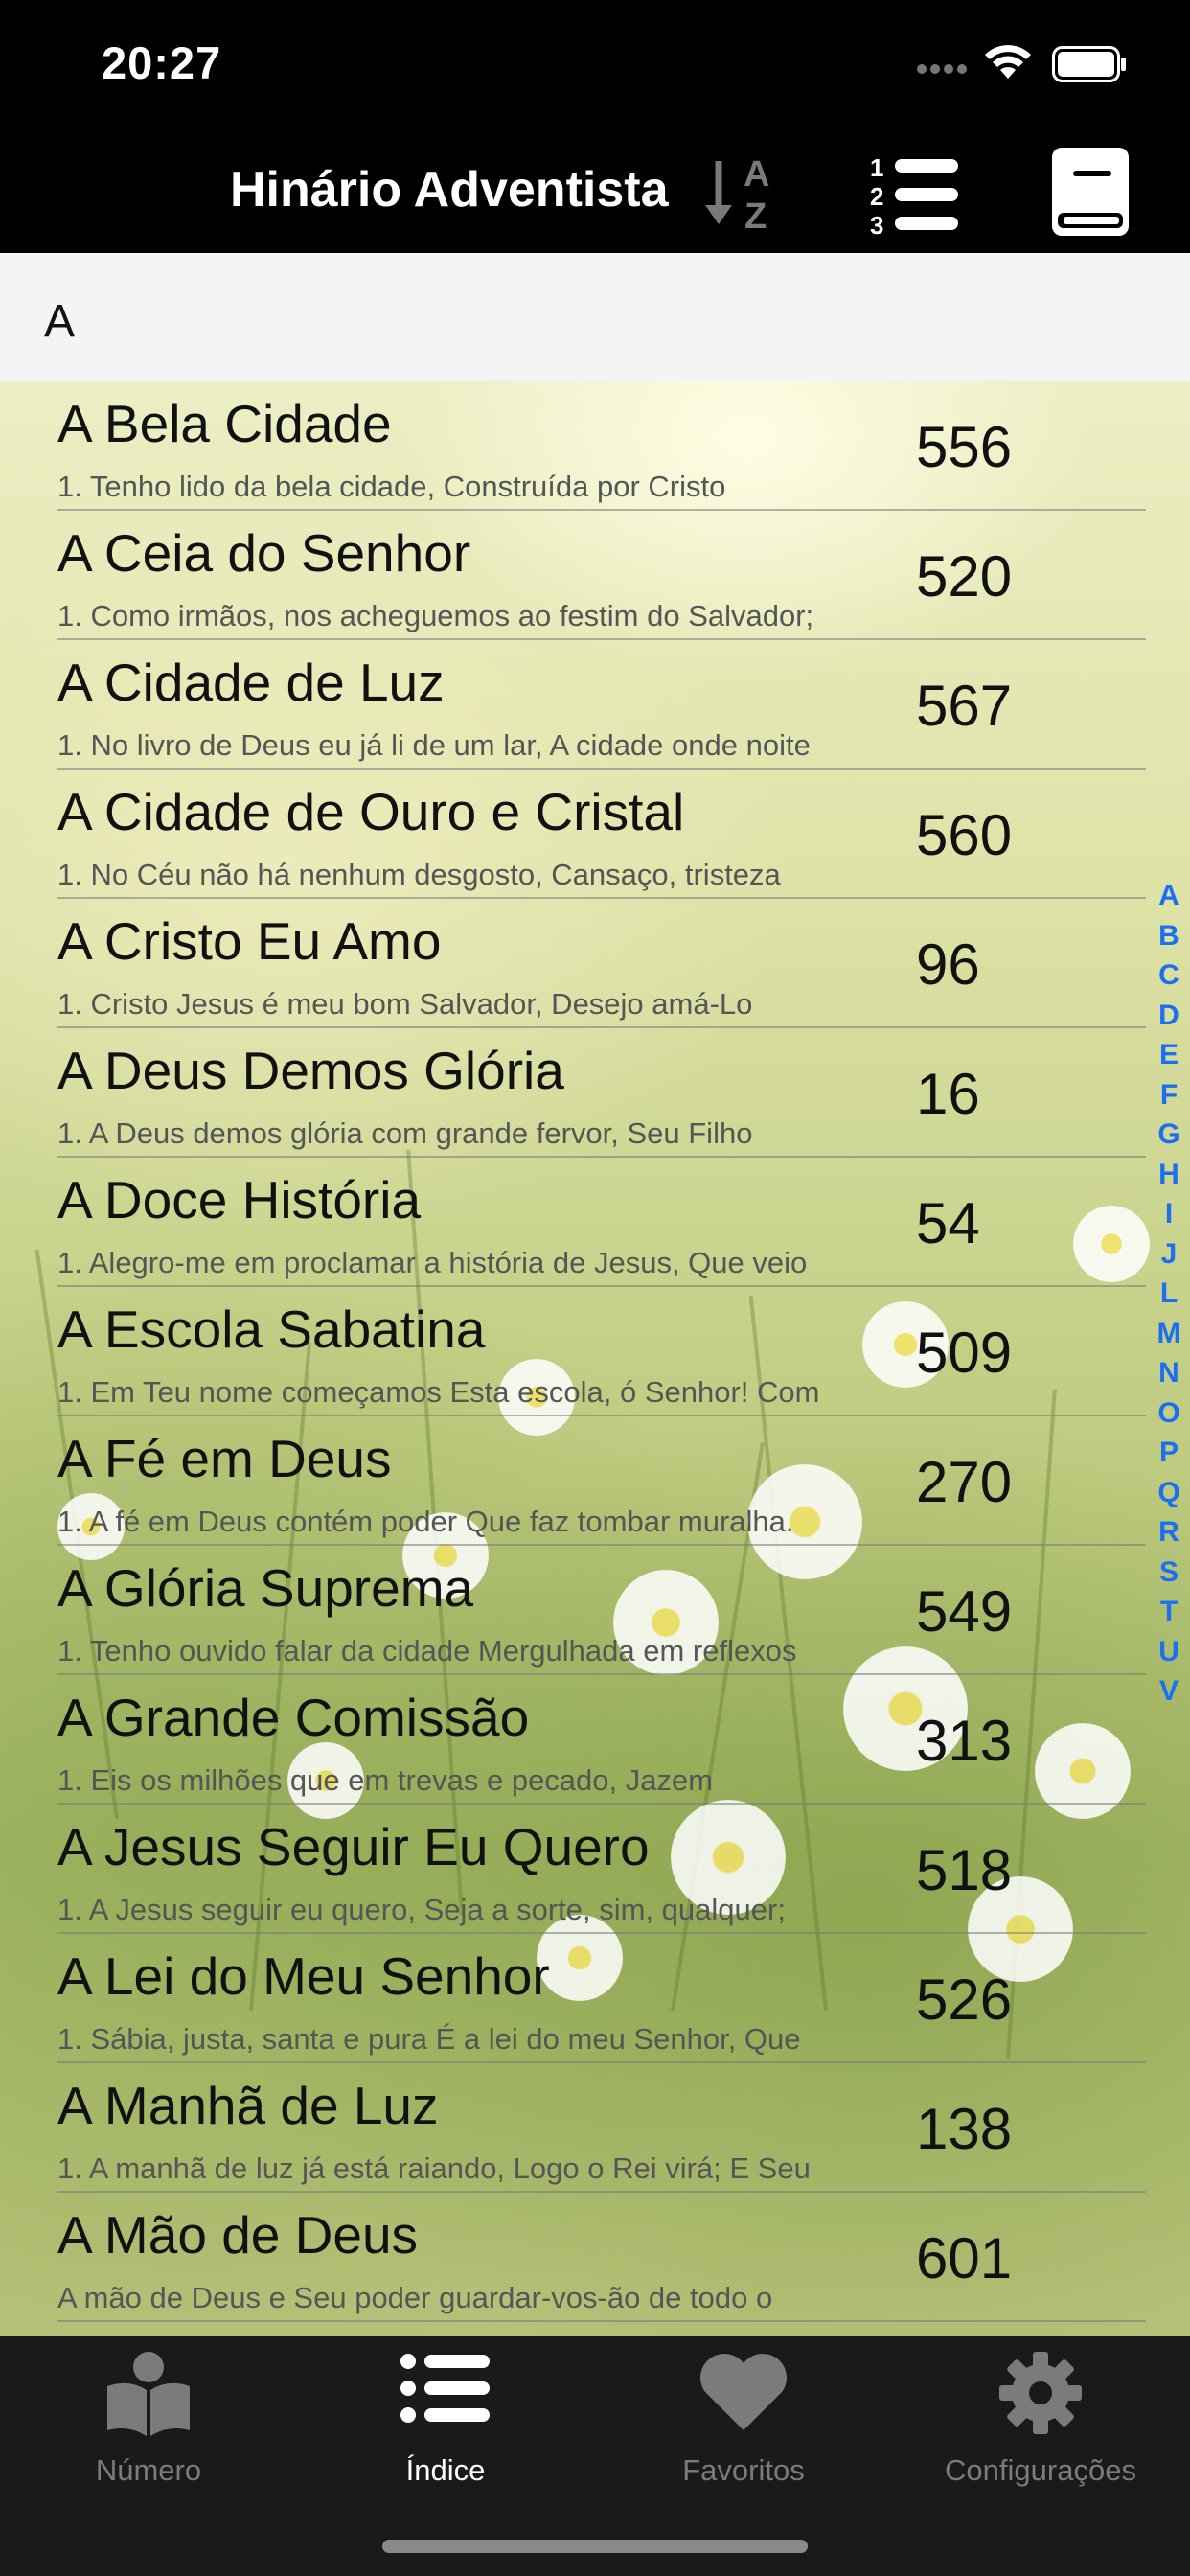 Image resolution: width=1190 pixels, height=2576 pixels. What do you see at coordinates (965, 1611) in the screenshot?
I see `hymn-number: 549` at bounding box center [965, 1611].